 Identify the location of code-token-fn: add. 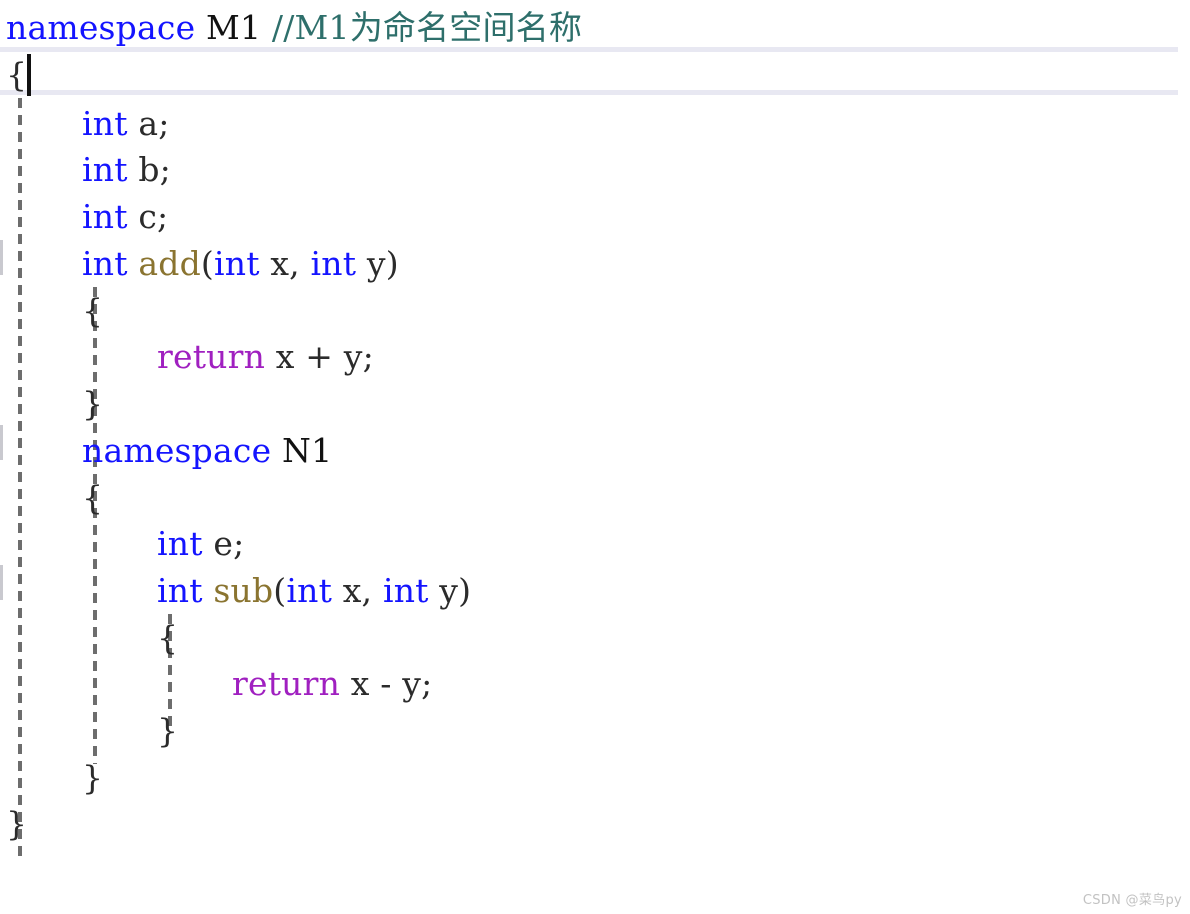
(169, 263).